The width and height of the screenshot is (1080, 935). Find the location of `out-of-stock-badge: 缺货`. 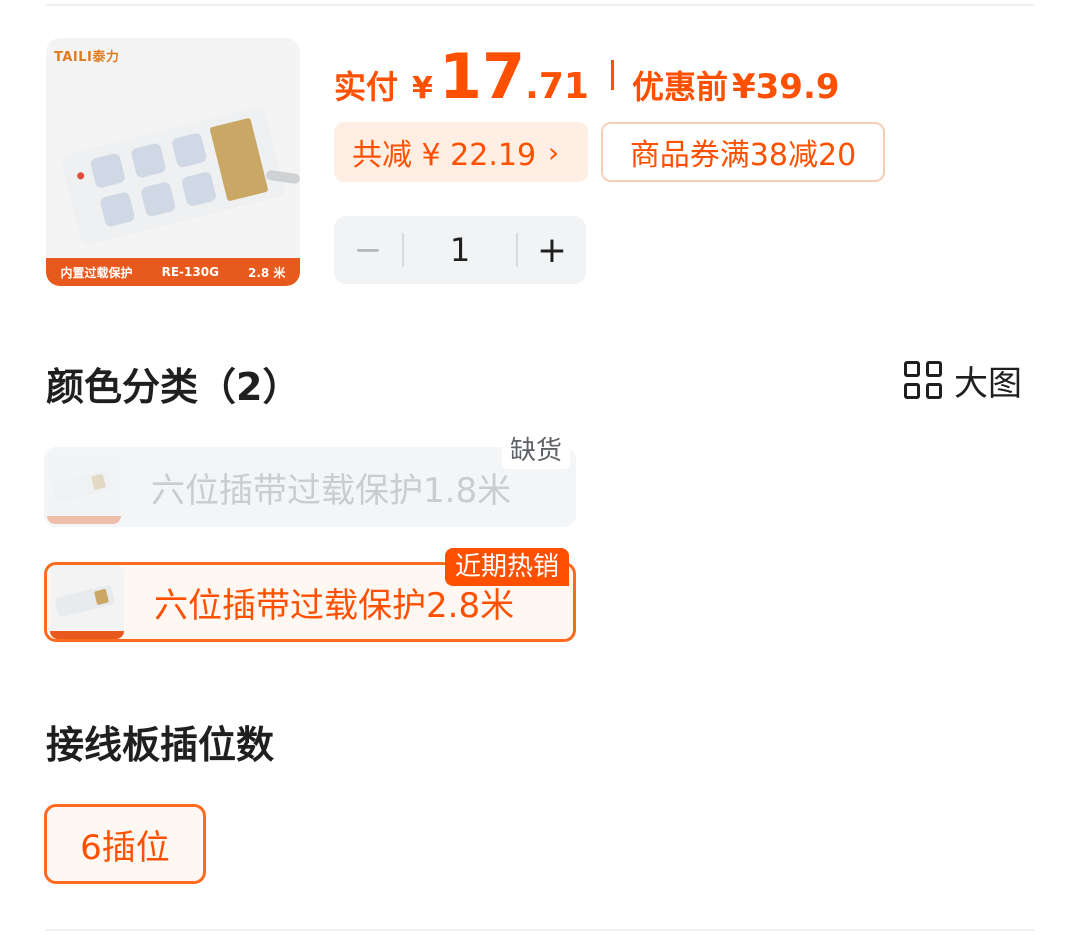

out-of-stock-badge: 缺货 is located at coordinates (535, 451).